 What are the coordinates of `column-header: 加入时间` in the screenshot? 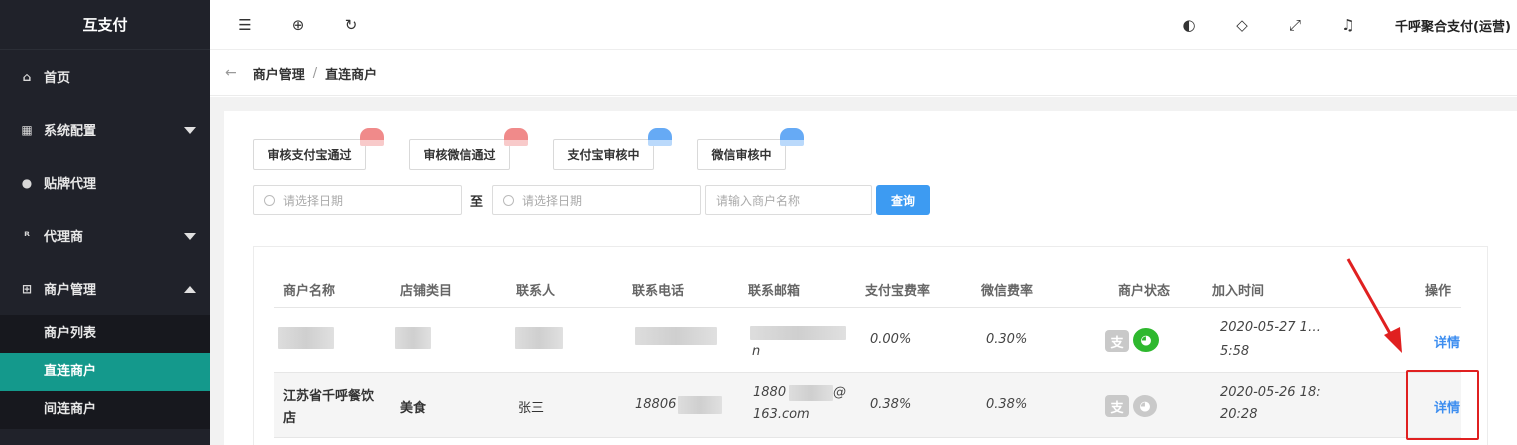 It's located at (1238, 291).